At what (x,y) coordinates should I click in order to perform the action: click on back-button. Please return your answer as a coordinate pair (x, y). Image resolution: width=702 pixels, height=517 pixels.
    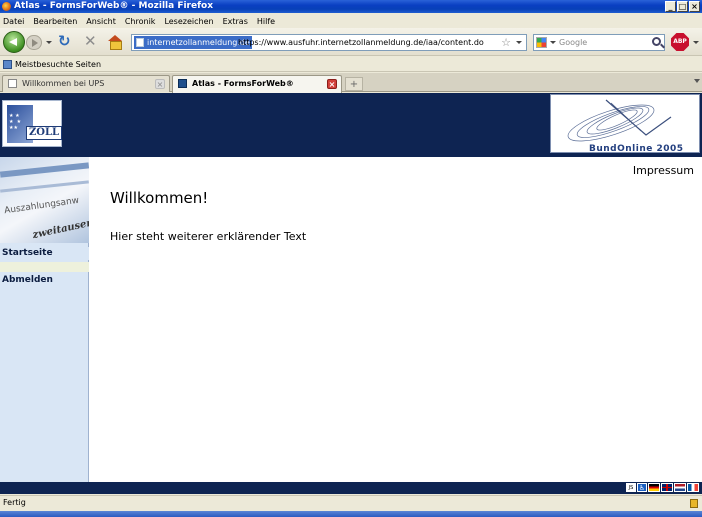
    Looking at the image, I should click on (14, 42).